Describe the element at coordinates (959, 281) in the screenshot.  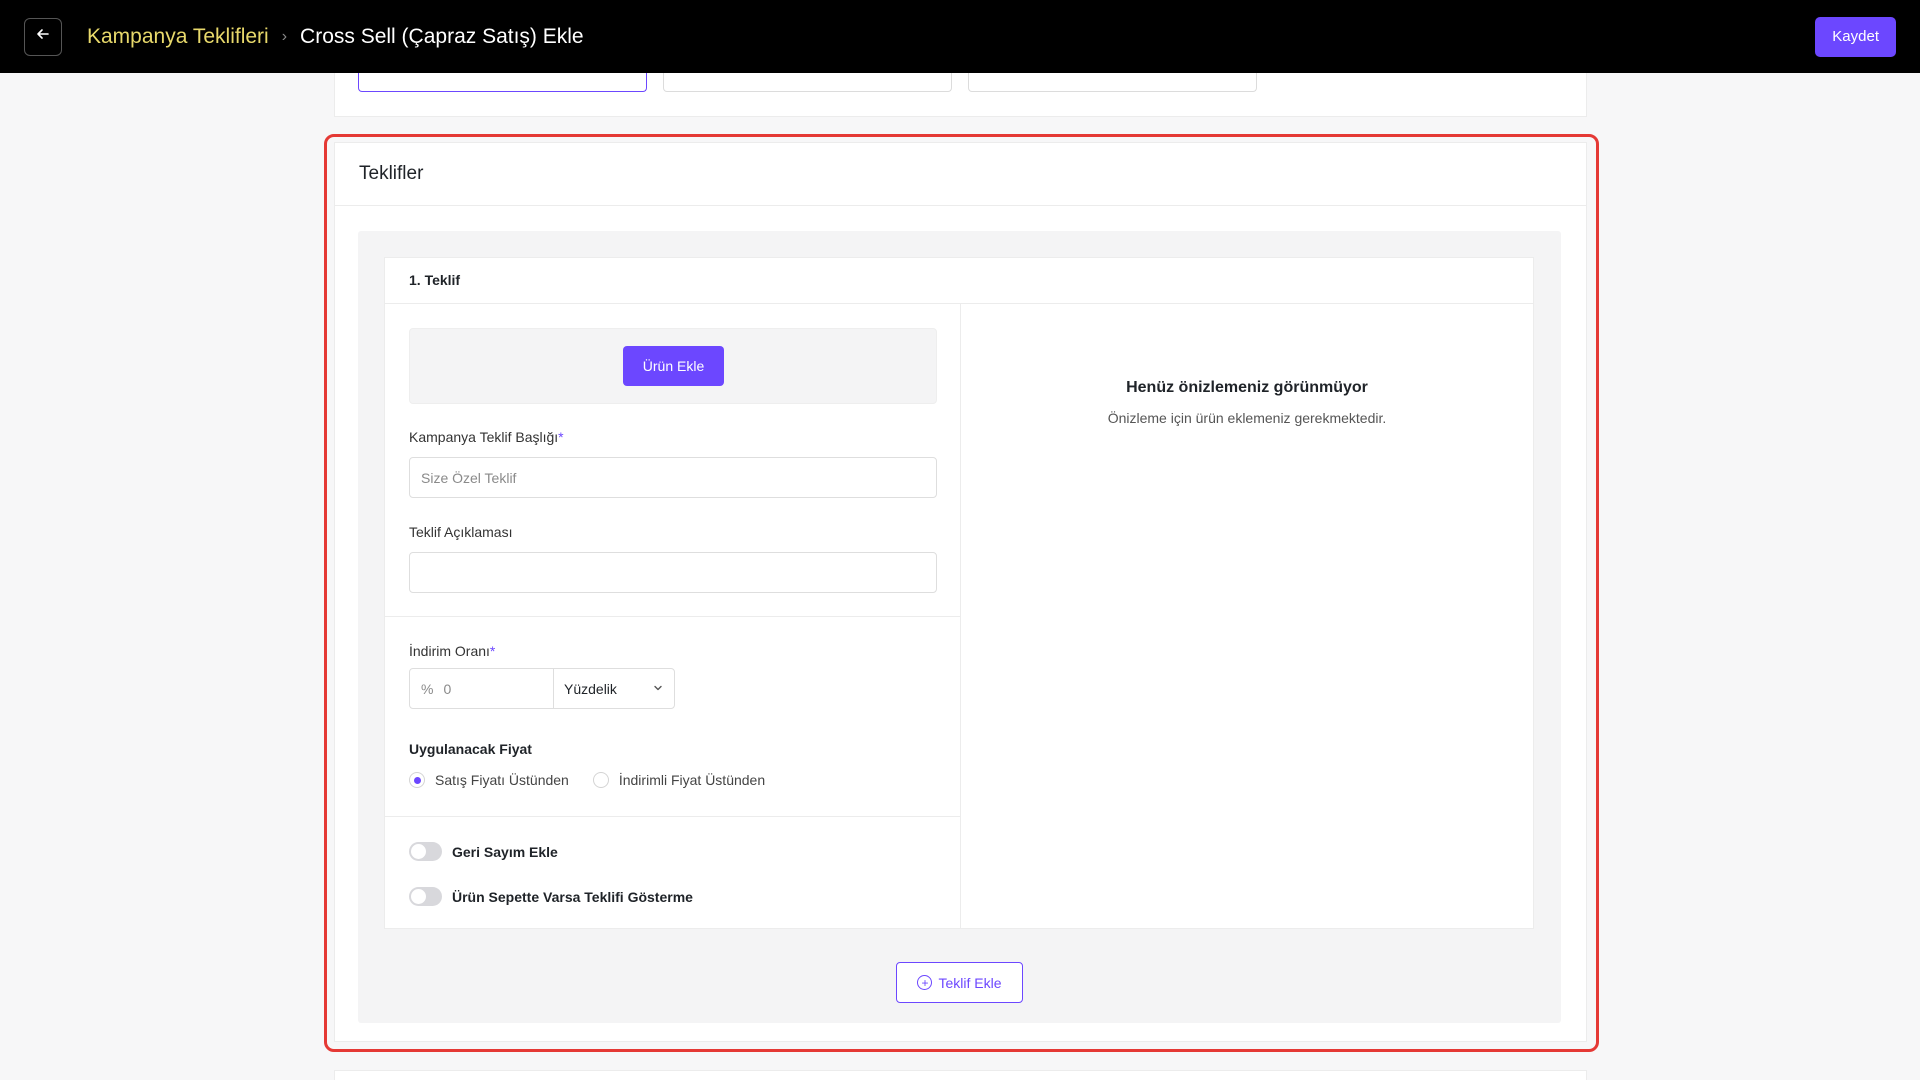
I see `offer-title: 1. Teklif` at that location.